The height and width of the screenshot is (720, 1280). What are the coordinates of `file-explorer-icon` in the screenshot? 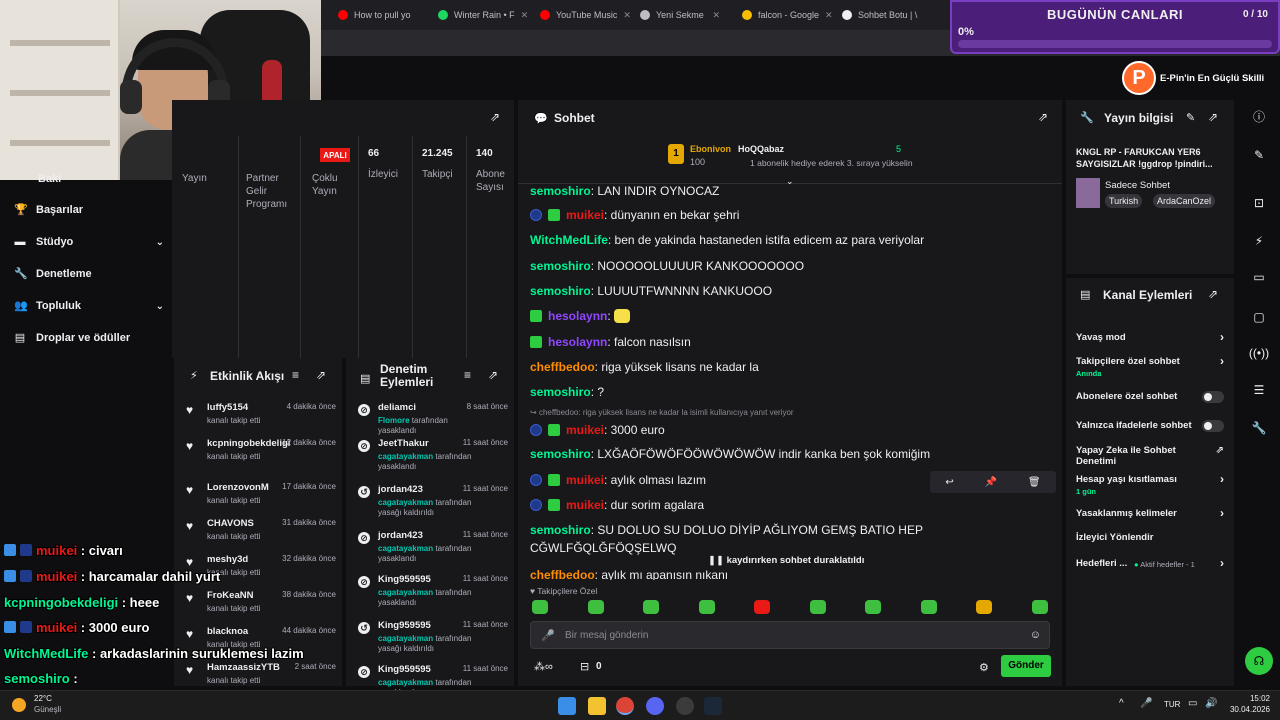 It's located at (597, 706).